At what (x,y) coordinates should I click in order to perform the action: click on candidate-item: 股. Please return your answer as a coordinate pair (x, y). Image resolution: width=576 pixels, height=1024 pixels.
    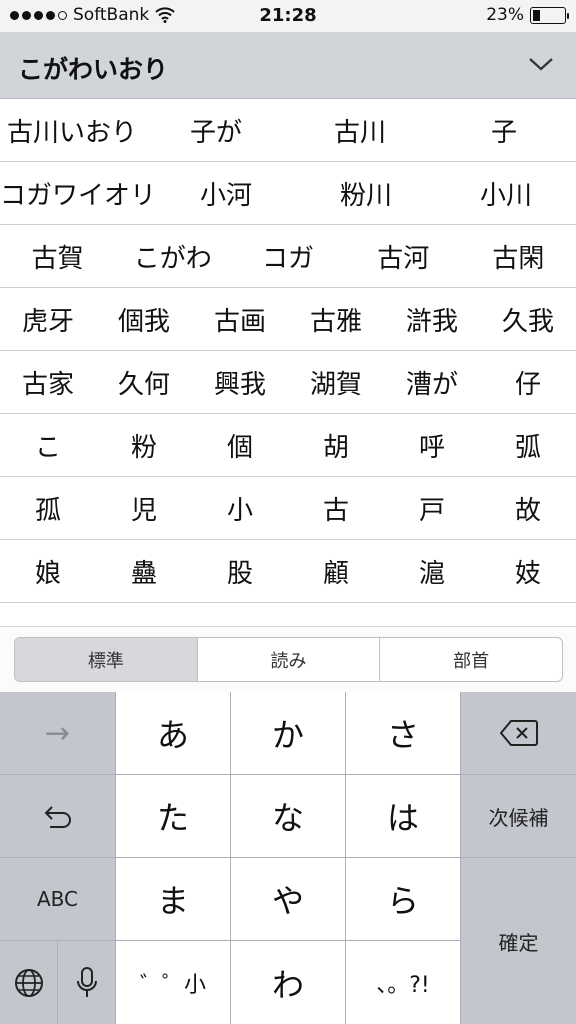
    Looking at the image, I should click on (240, 571).